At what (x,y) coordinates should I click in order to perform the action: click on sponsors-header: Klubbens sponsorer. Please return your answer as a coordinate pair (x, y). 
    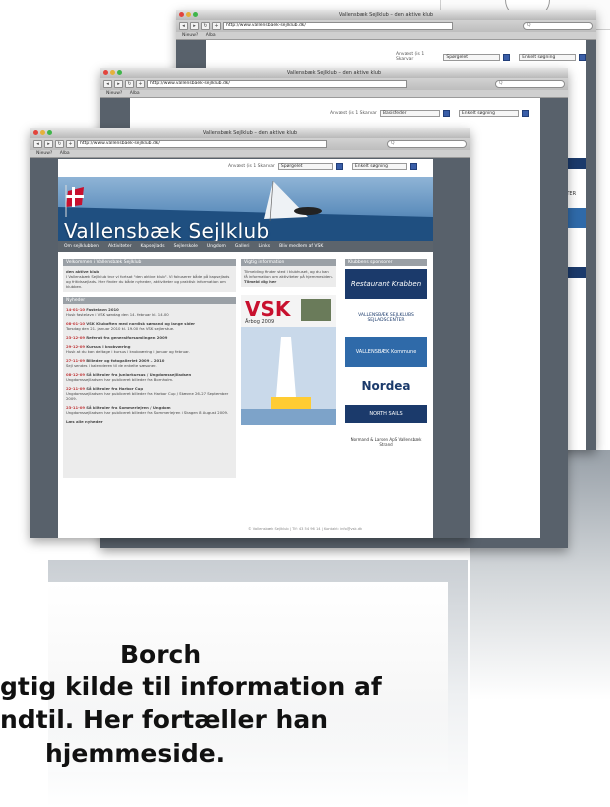
    Looking at the image, I should click on (386, 262).